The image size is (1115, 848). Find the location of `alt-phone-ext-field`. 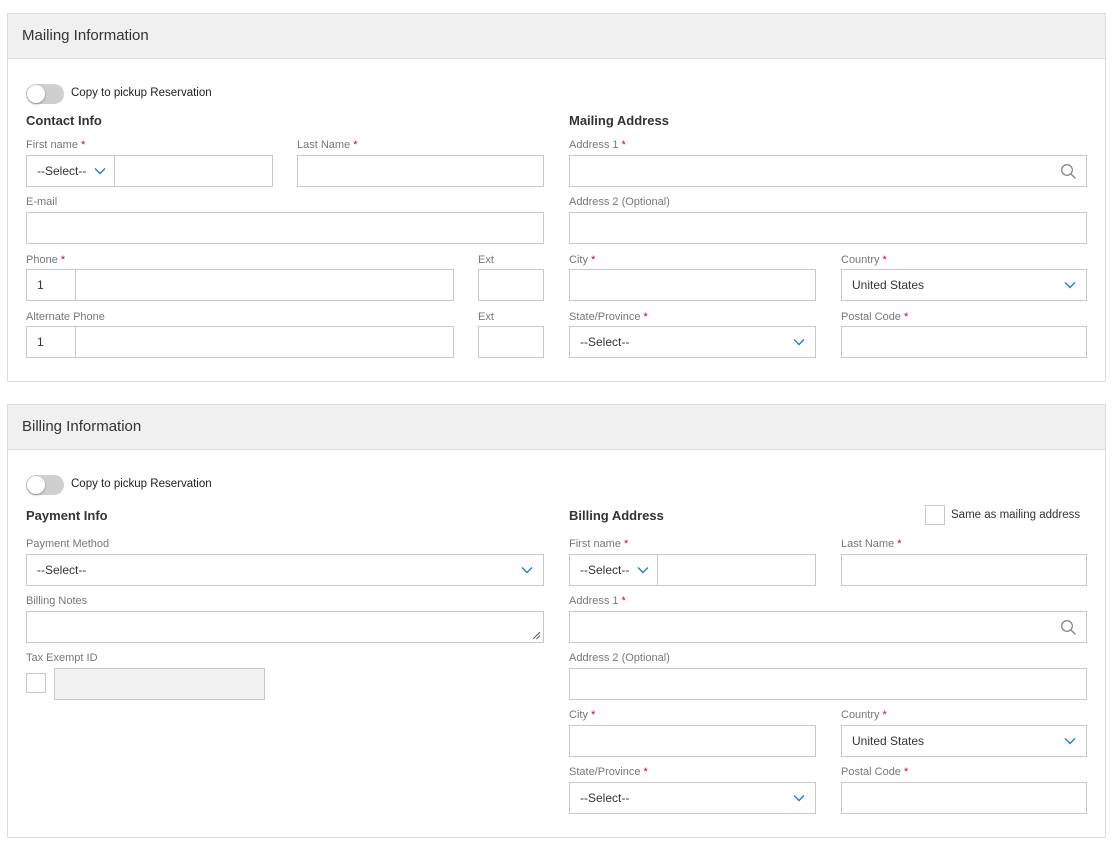

alt-phone-ext-field is located at coordinates (511, 342).